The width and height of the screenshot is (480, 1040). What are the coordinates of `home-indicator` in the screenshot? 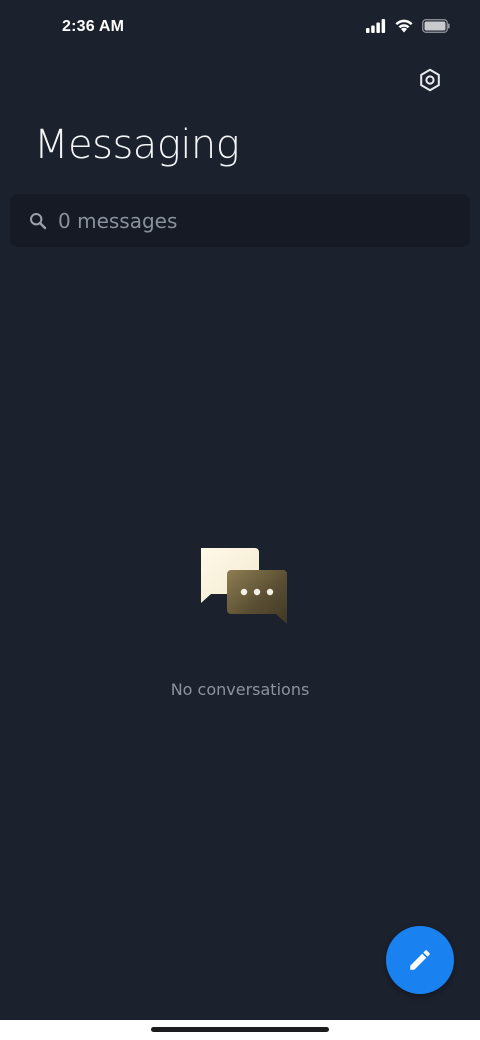 It's located at (240, 1029).